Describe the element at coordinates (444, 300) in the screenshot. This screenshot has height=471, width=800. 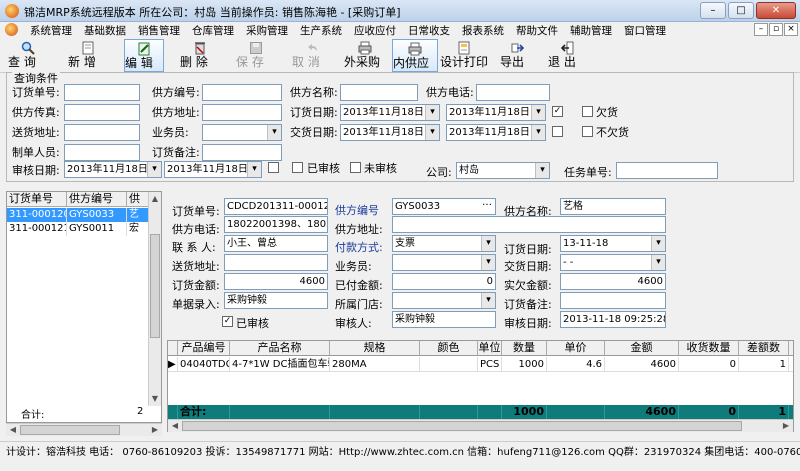
I see `detail-store-select` at that location.